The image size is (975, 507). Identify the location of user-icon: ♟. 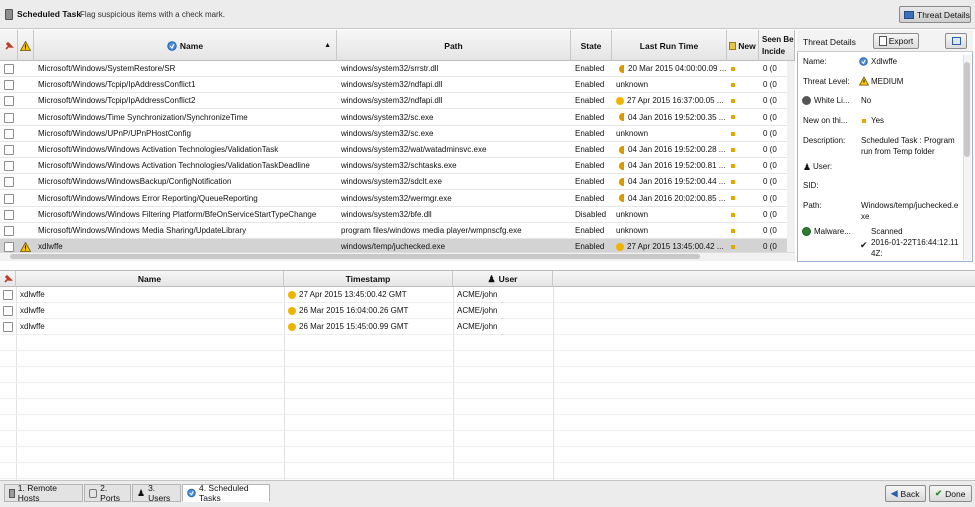
(807, 167).